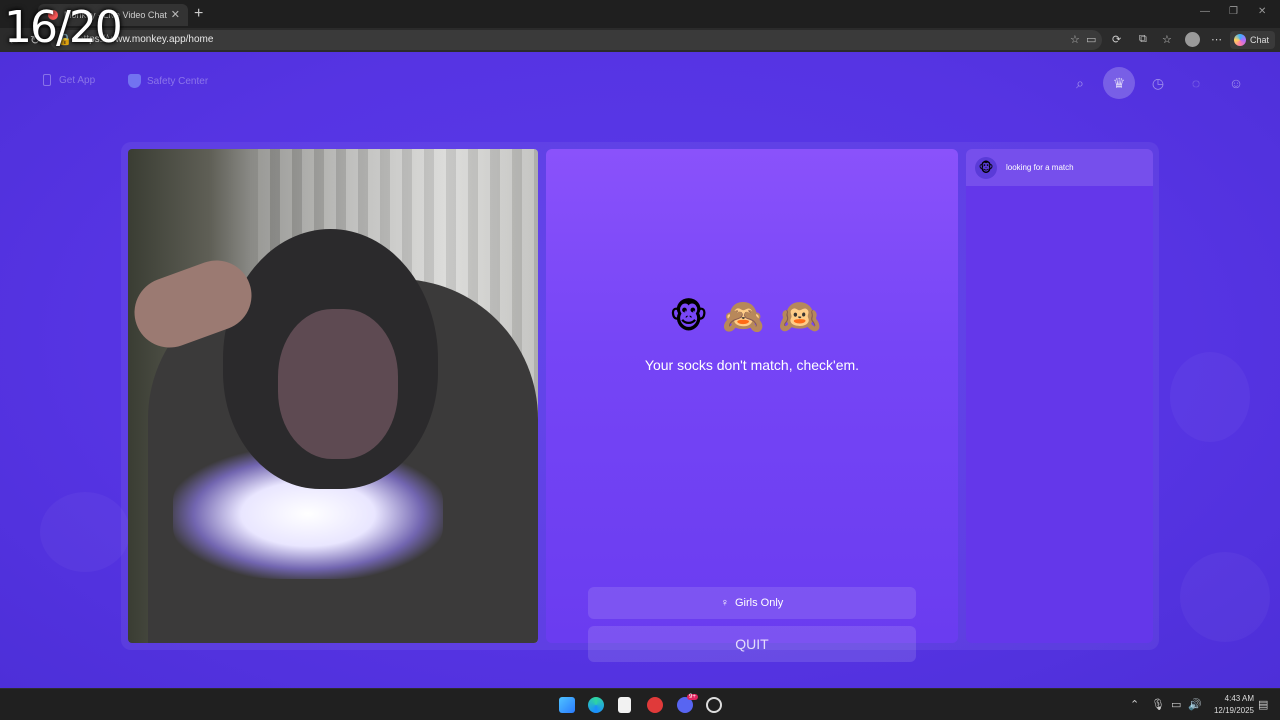 The height and width of the screenshot is (720, 1280). What do you see at coordinates (1262, 11) in the screenshot?
I see `window-close-icon: ✕` at bounding box center [1262, 11].